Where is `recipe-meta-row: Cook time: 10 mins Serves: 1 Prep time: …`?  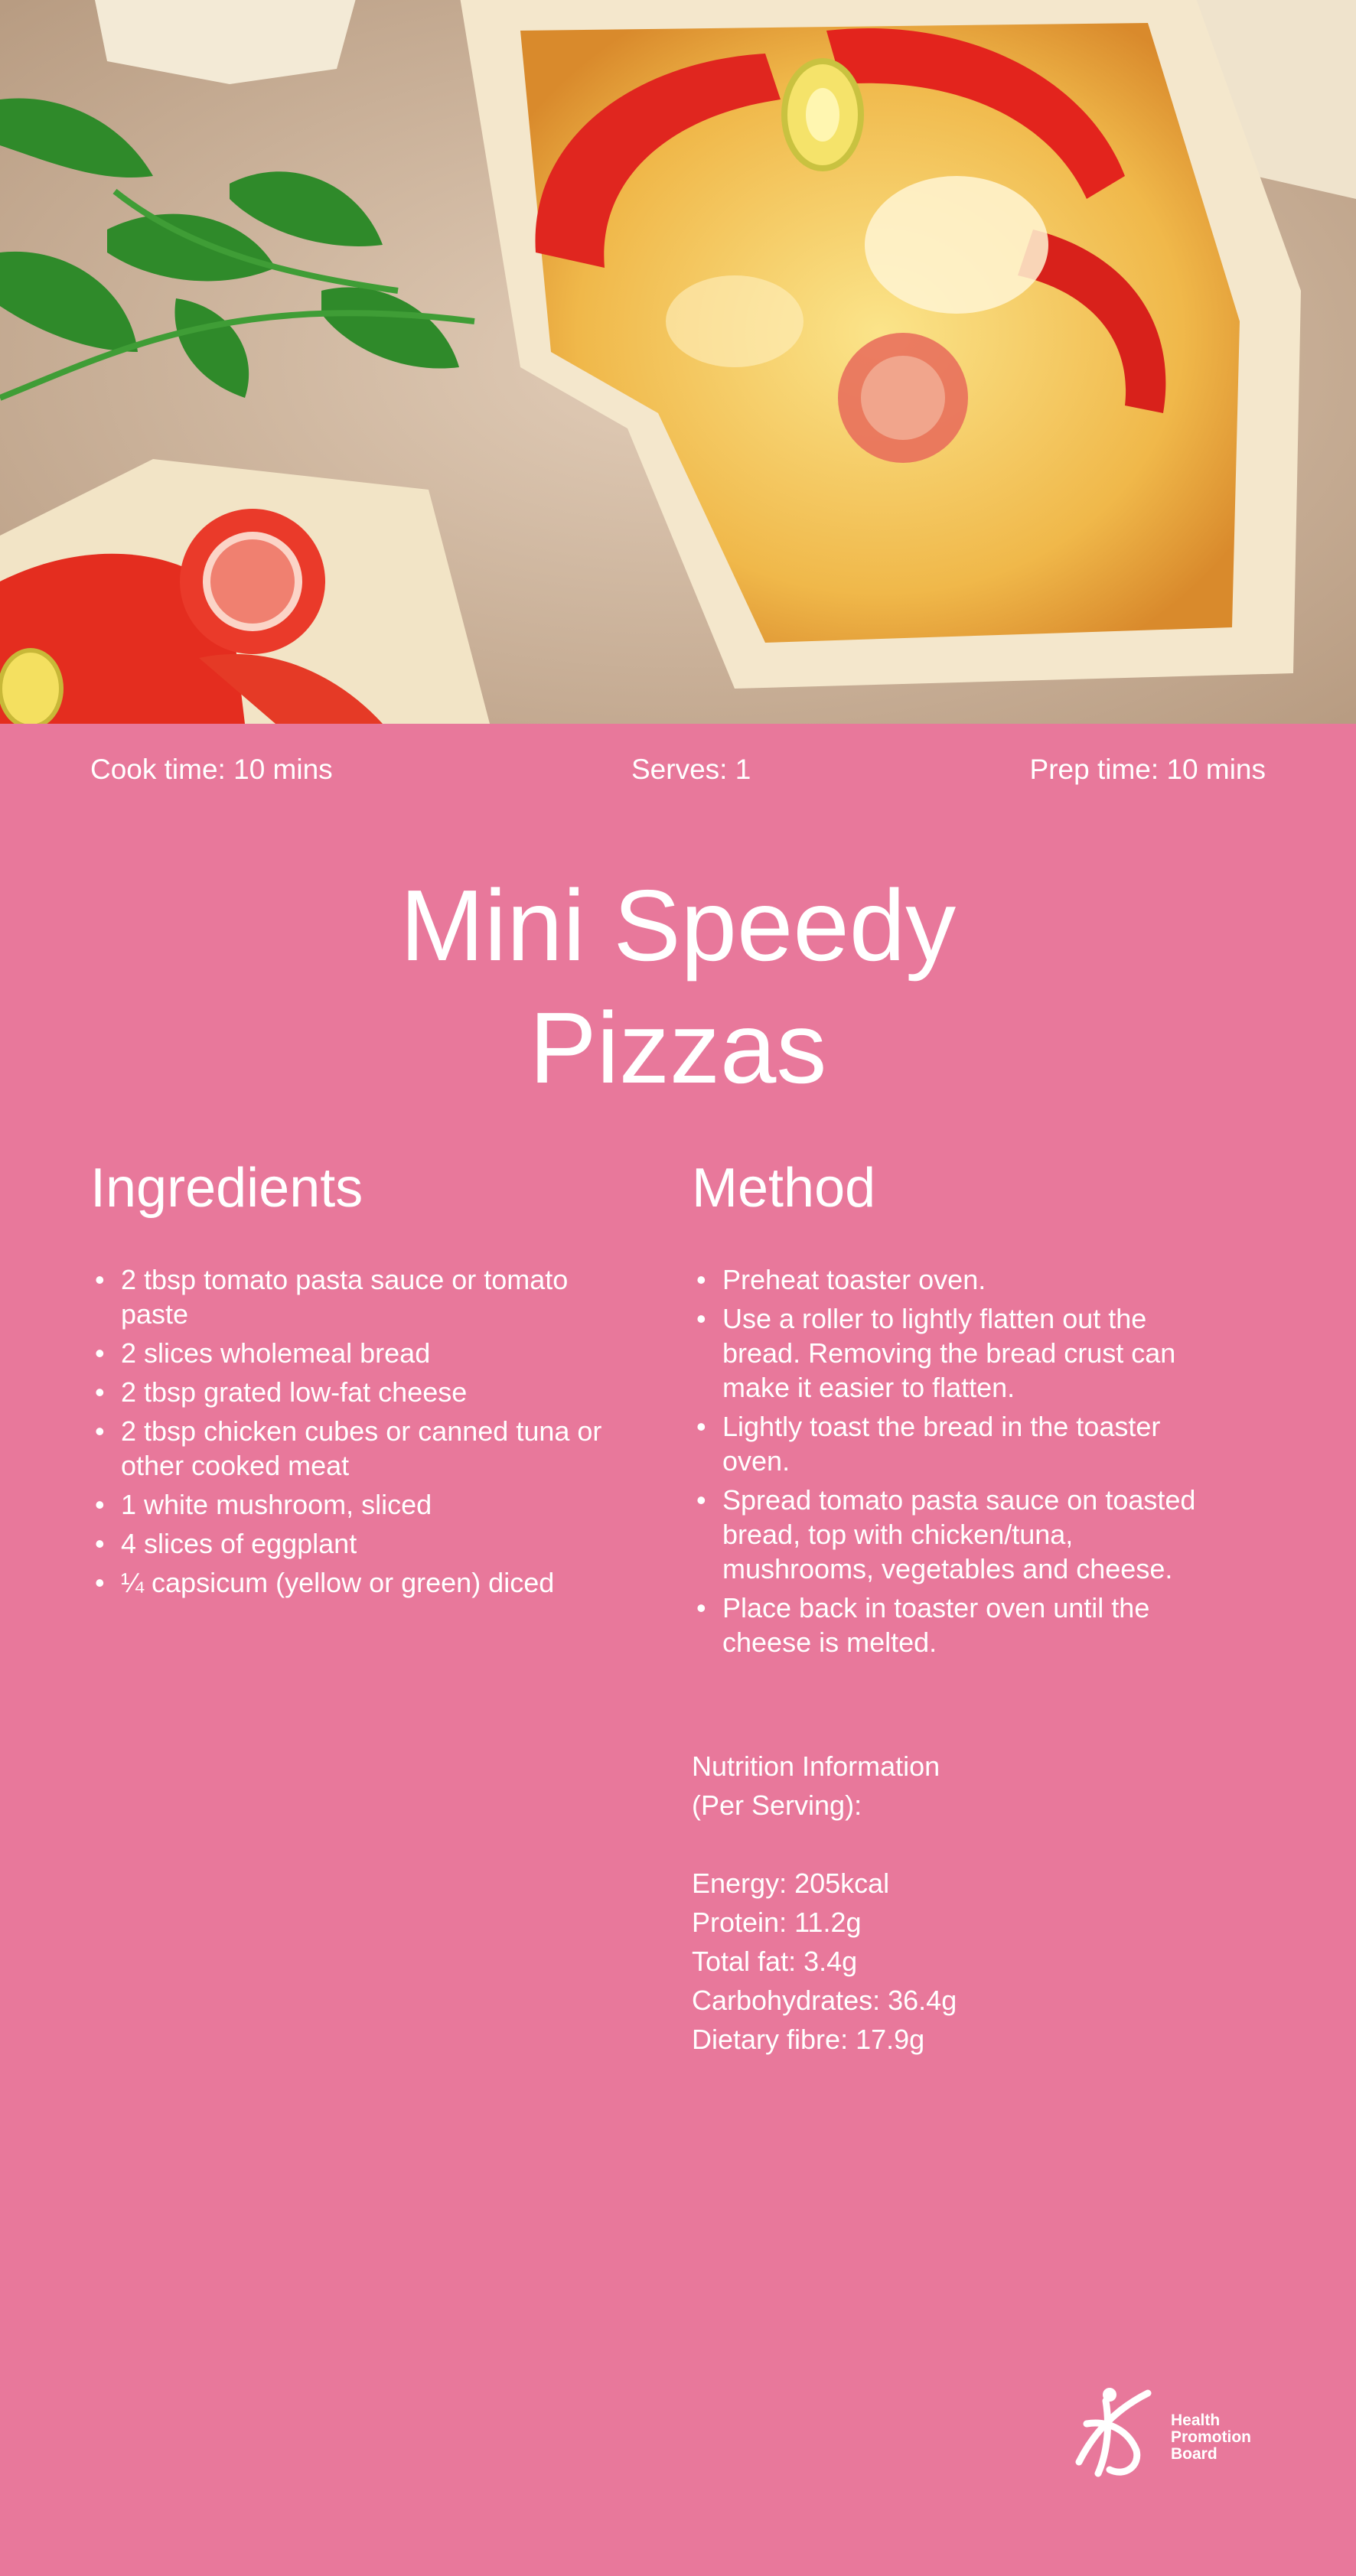 recipe-meta-row: Cook time: 10 mins Serves: 1 Prep time: … is located at coordinates (678, 777).